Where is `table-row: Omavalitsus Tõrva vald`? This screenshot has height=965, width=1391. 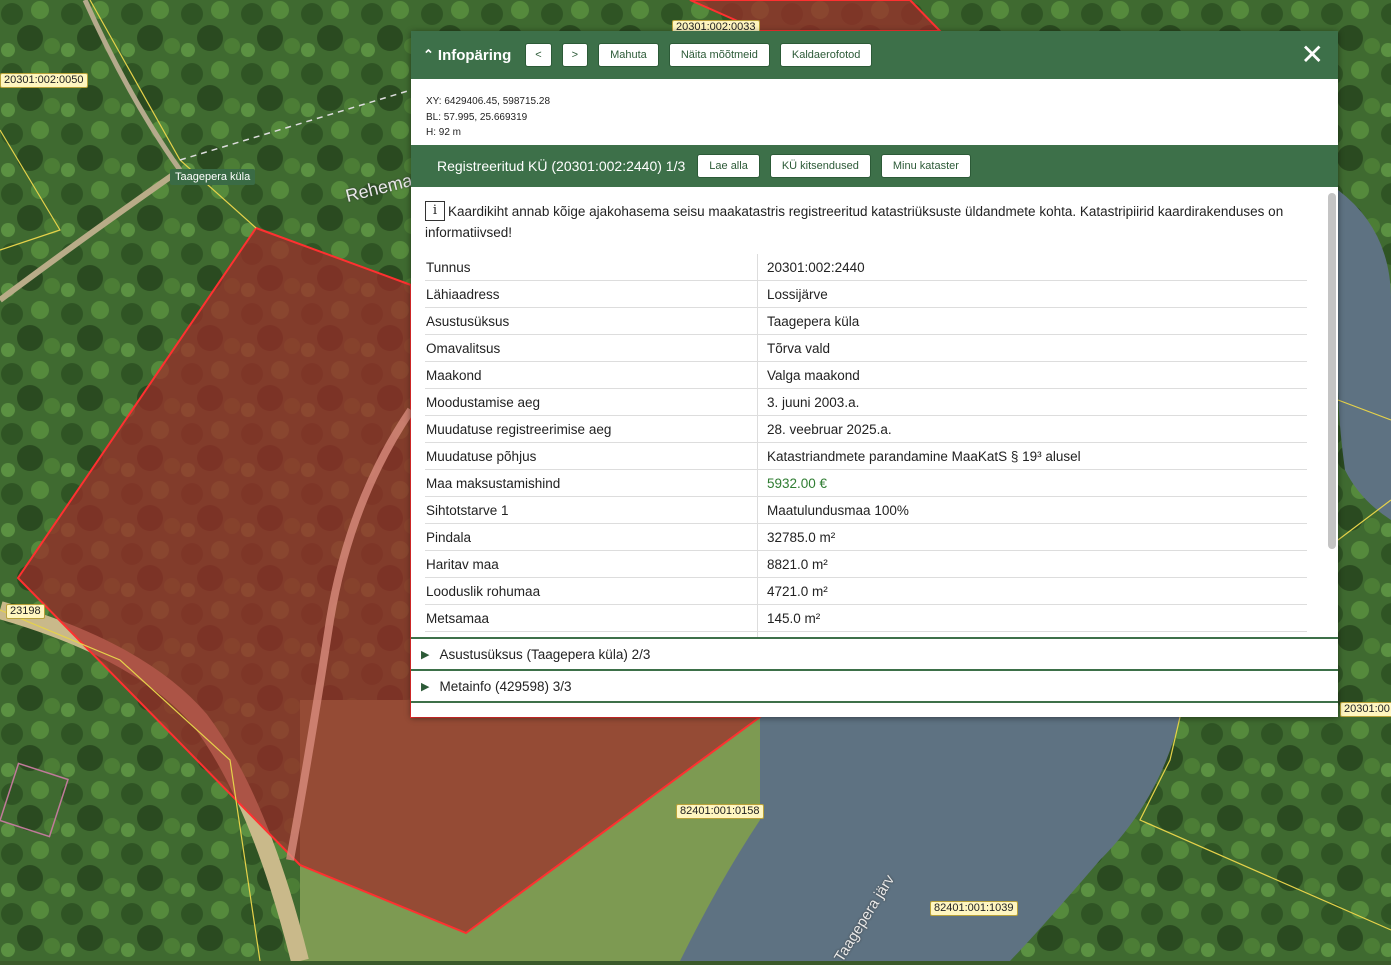
table-row: Omavalitsus Tõrva vald is located at coordinates (866, 348).